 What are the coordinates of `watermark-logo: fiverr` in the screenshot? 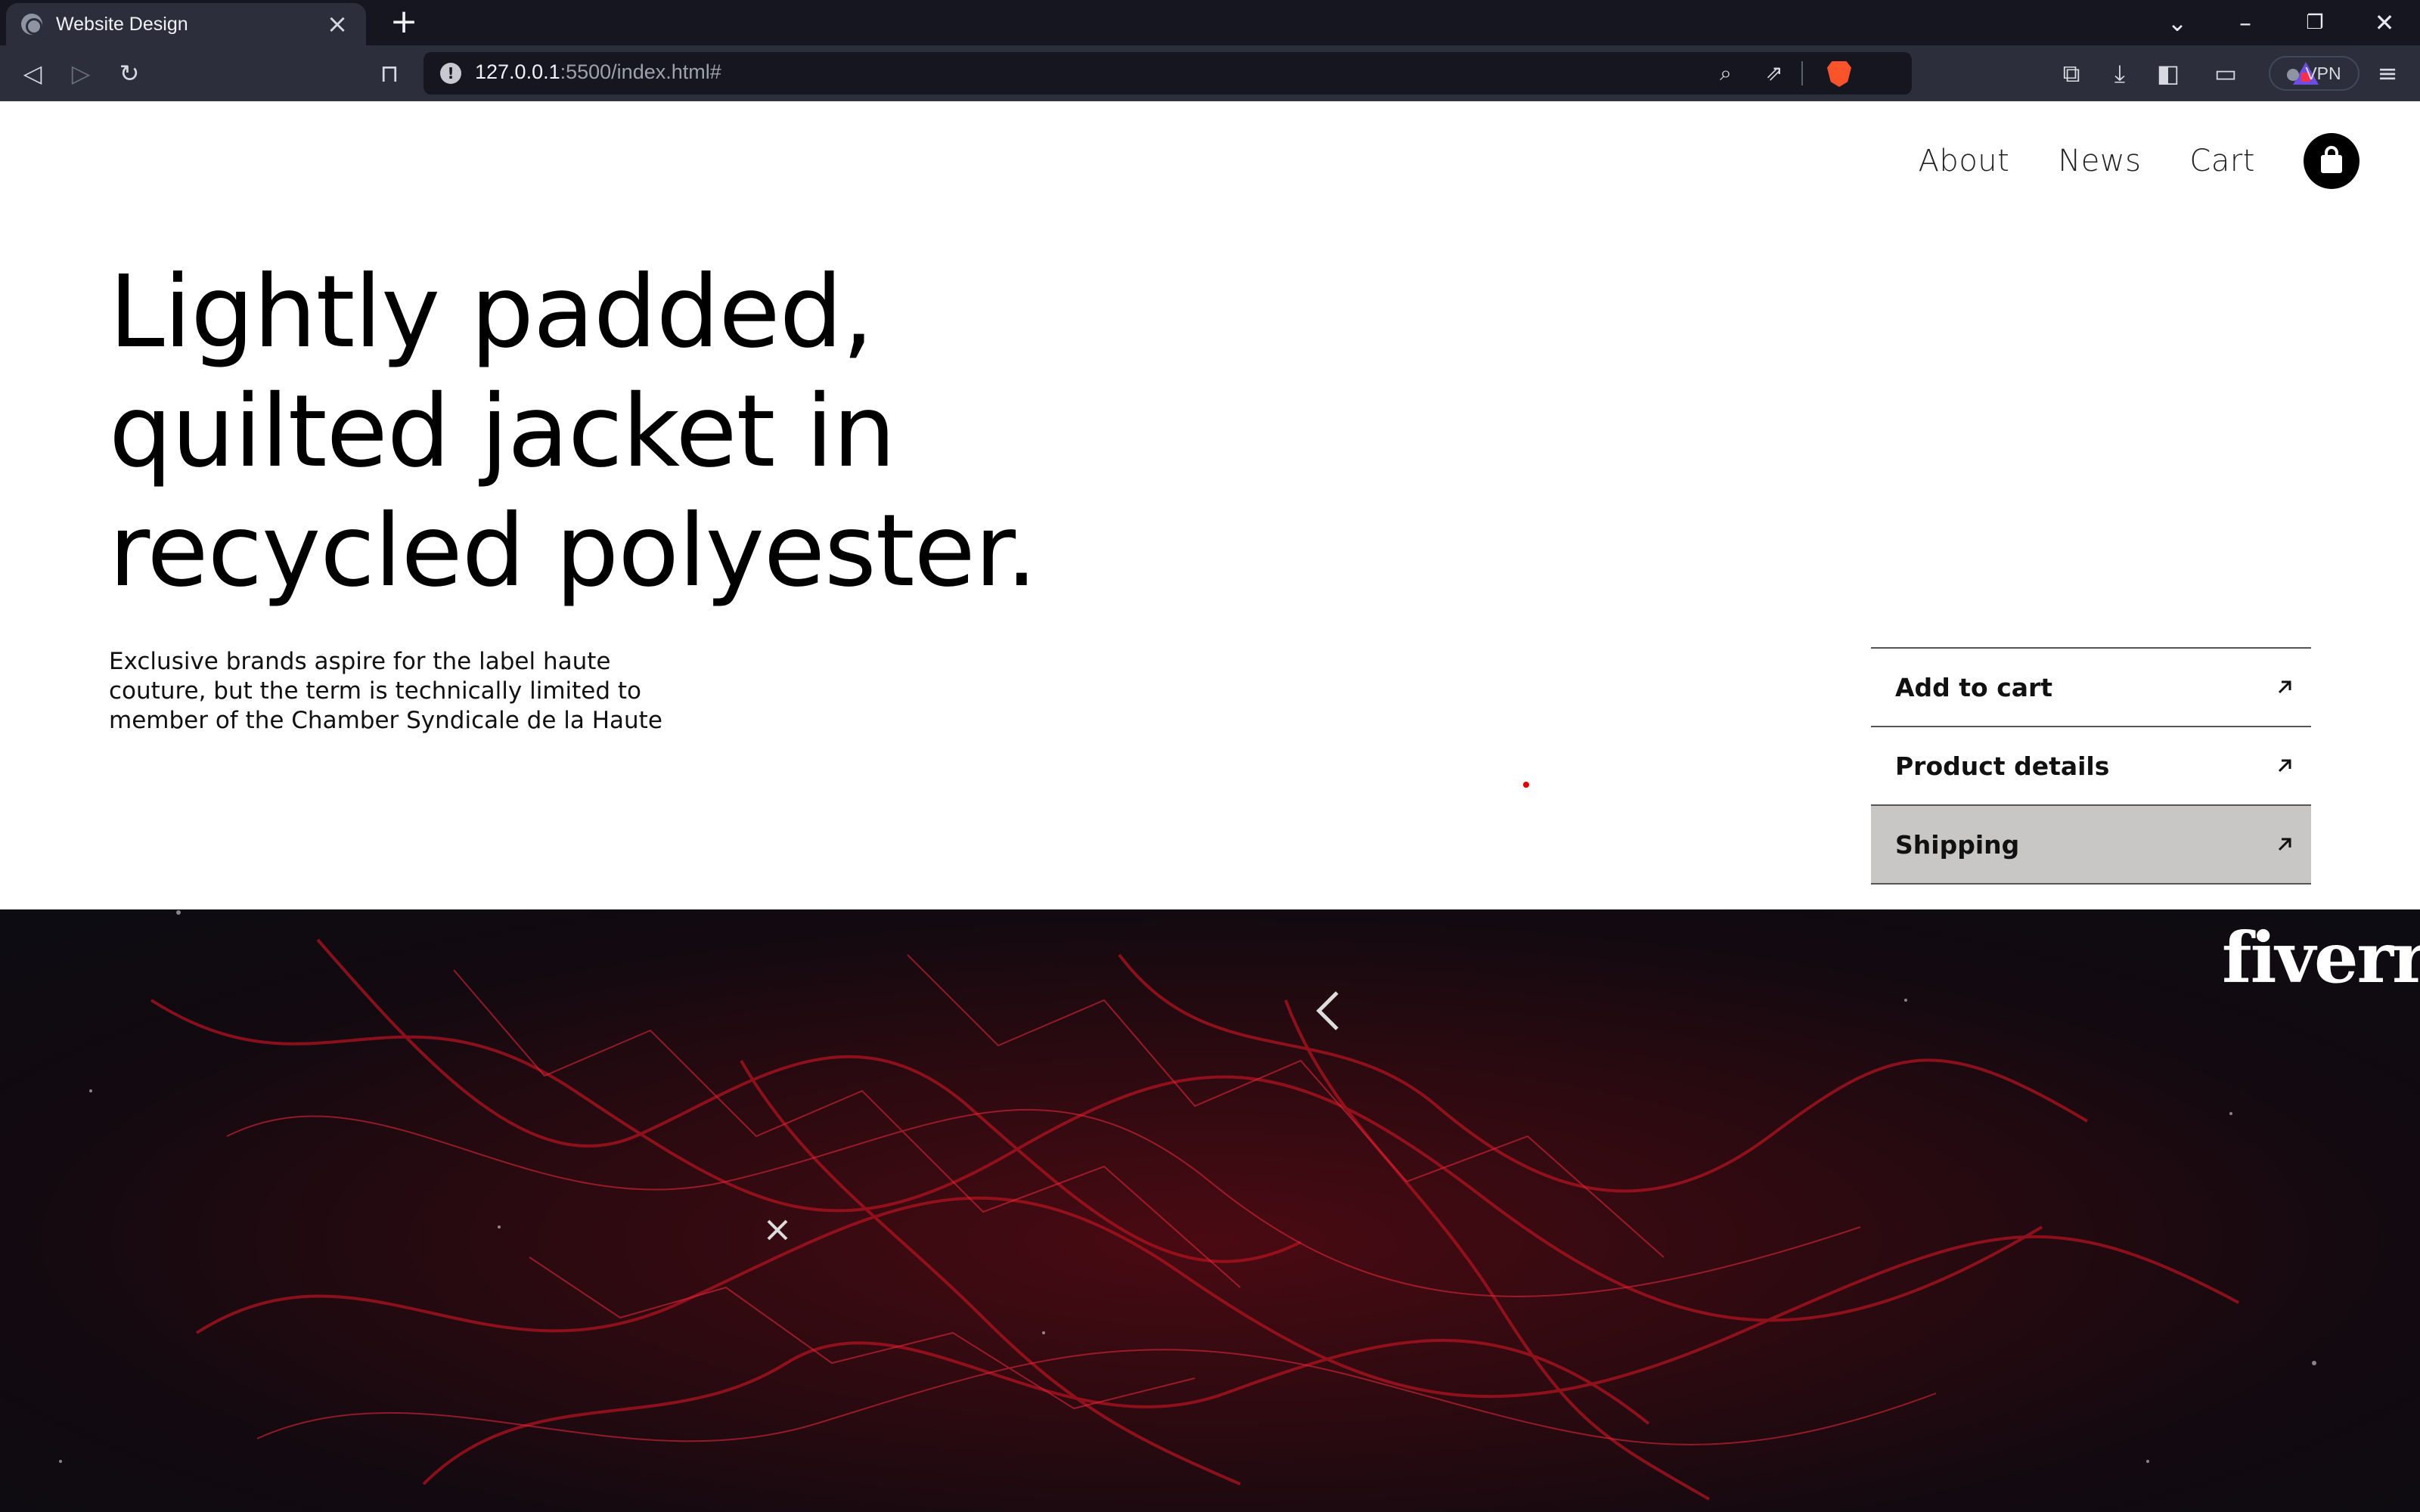 It's located at (2321, 958).